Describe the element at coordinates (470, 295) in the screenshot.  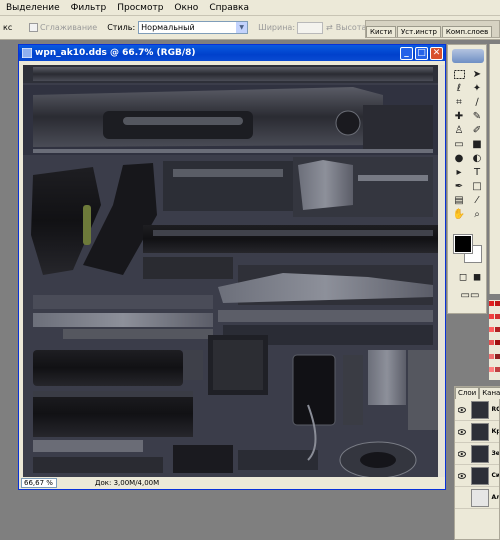
I see `screenmode-icon: ▭▭` at that location.